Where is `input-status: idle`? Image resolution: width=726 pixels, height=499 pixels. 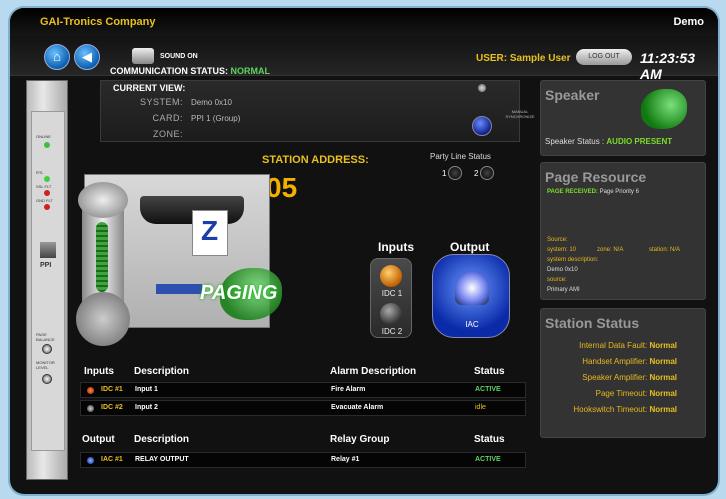
input-status: idle is located at coordinates (480, 407).